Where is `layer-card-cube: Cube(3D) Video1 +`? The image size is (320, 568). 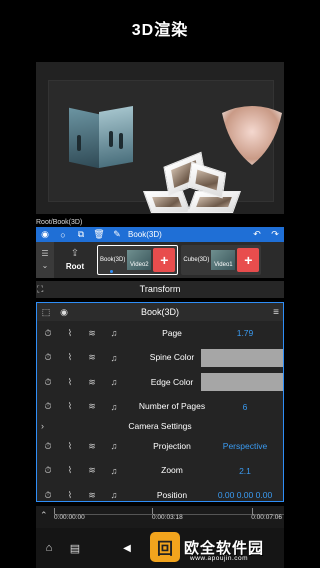 layer-card-cube: Cube(3D) Video1 + is located at coordinates (221, 260).